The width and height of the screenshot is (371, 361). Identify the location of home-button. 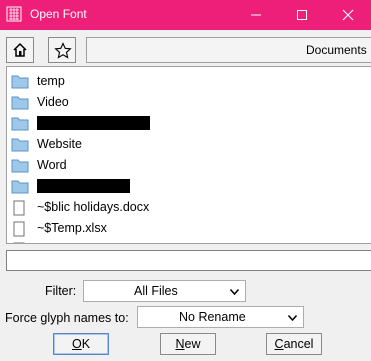
(20, 50).